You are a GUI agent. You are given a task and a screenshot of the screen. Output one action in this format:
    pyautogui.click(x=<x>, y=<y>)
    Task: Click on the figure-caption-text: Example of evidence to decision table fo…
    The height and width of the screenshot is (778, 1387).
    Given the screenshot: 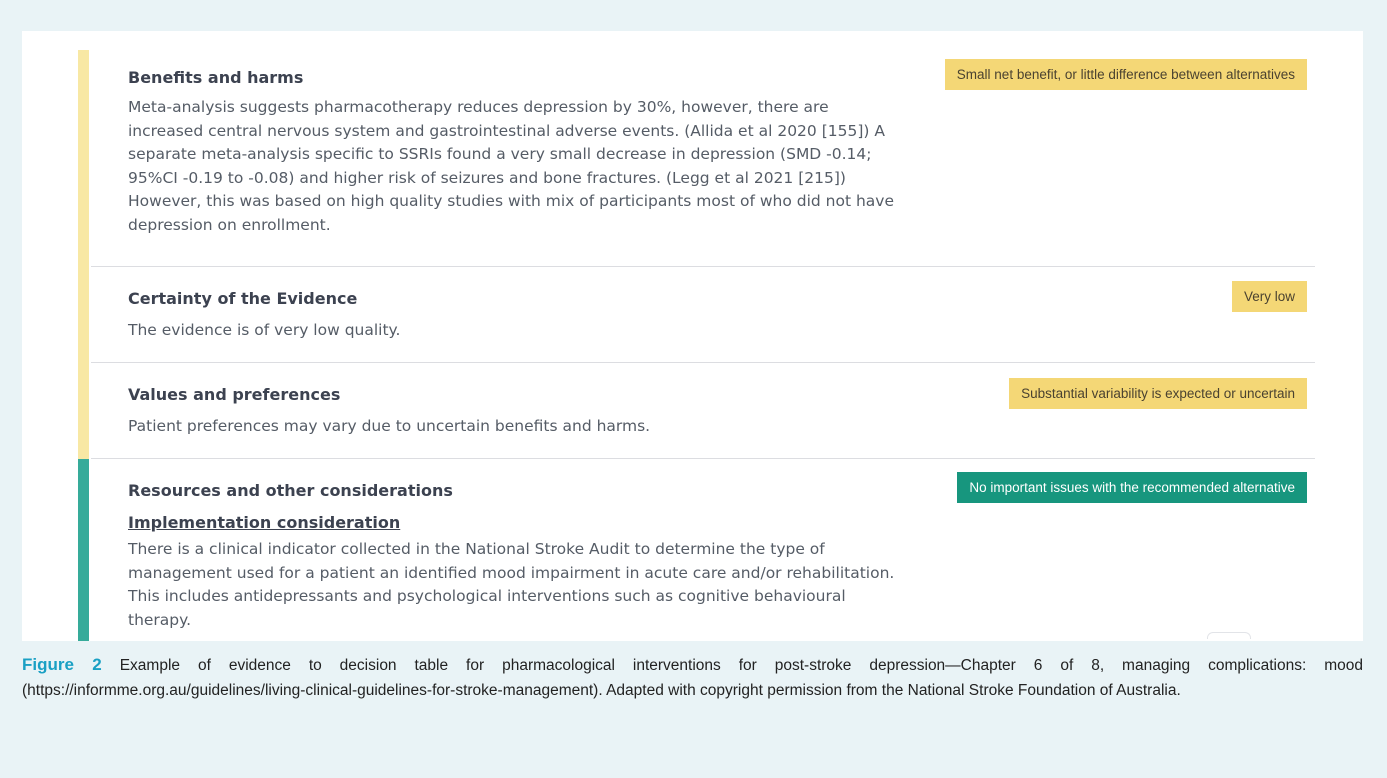 What is the action you would take?
    pyautogui.click(x=692, y=678)
    